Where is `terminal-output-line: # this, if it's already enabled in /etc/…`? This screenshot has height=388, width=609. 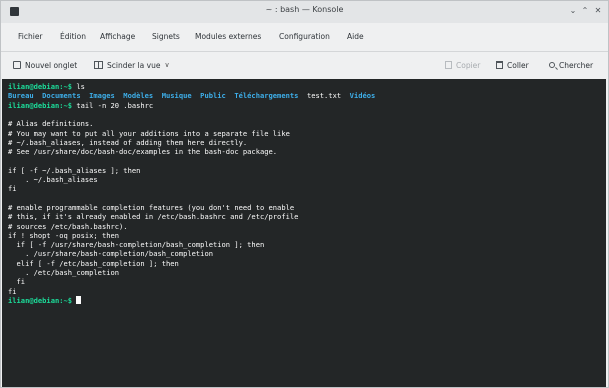 terminal-output-line: # this, if it's already enabled in /etc/… is located at coordinates (153, 217).